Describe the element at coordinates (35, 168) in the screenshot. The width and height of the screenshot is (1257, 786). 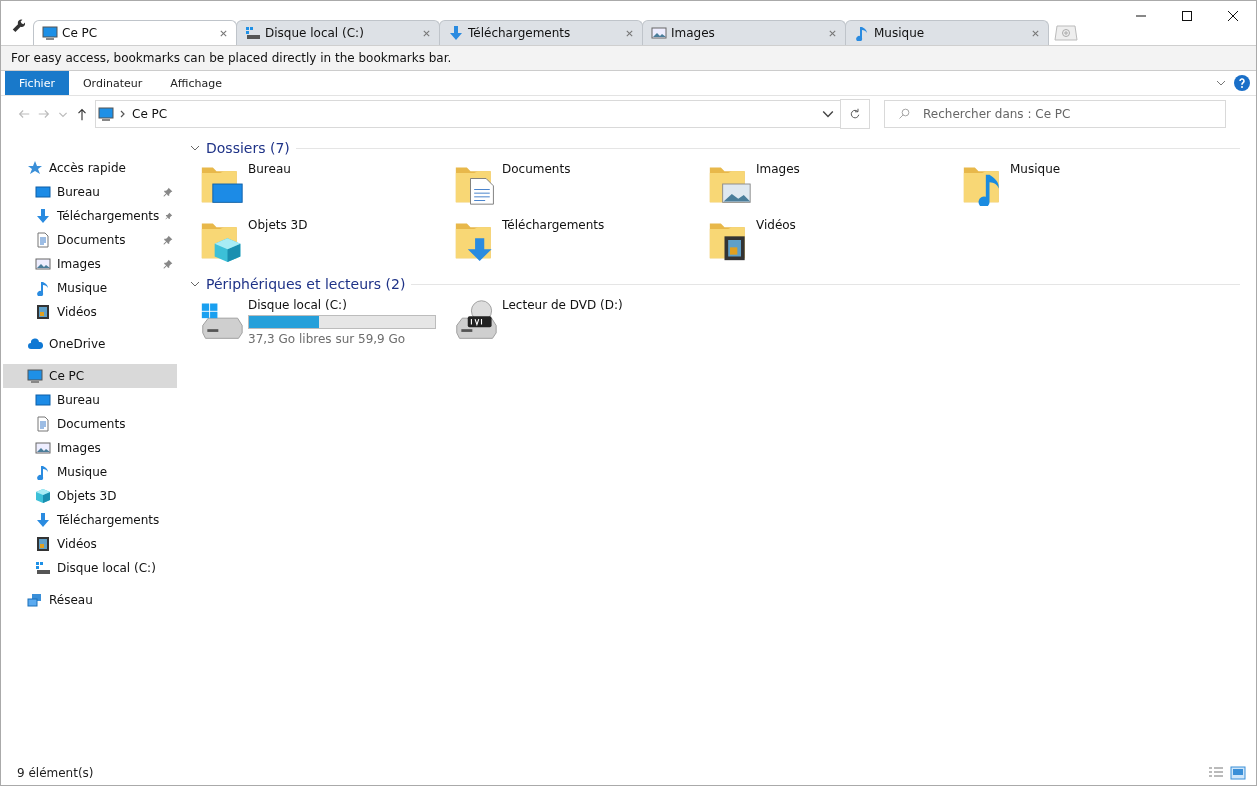
I see `star-icon` at that location.